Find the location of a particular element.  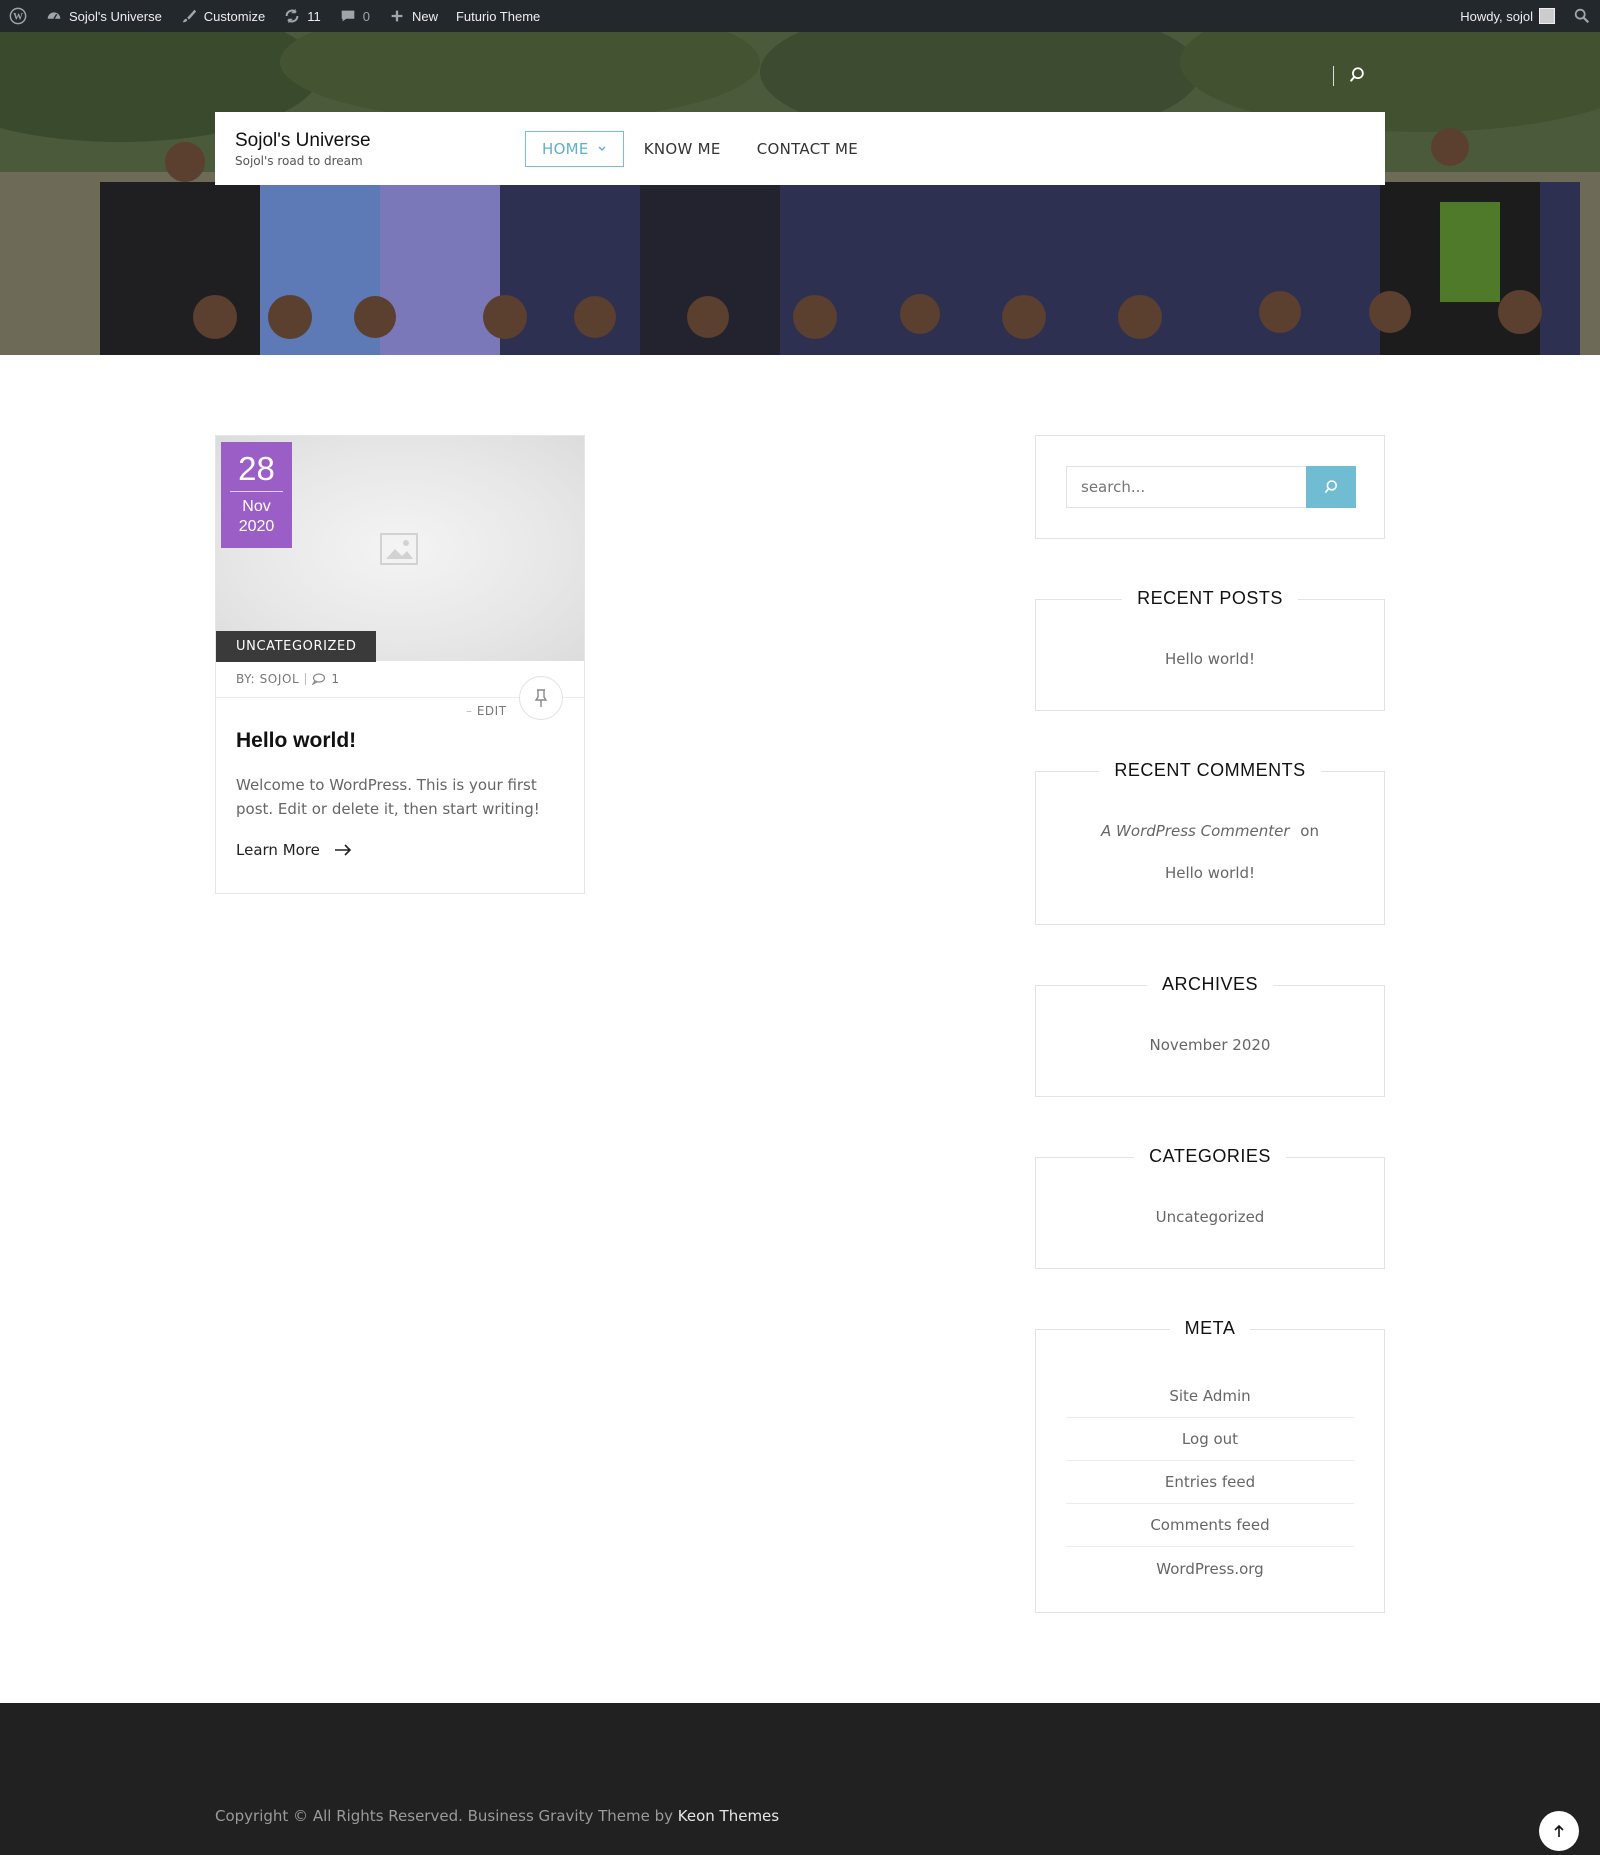

widget-title: RECENT COMMENTS is located at coordinates (1210, 770).